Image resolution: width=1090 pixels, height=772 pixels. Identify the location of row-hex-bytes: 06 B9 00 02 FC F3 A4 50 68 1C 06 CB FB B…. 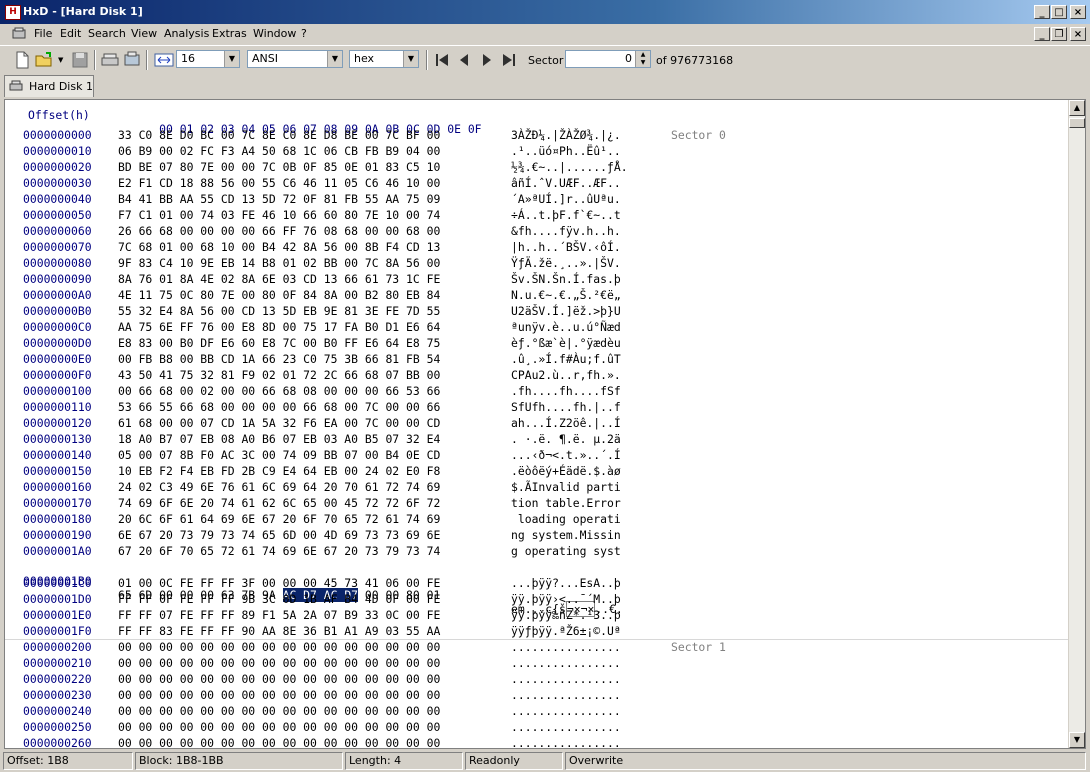
(279, 151).